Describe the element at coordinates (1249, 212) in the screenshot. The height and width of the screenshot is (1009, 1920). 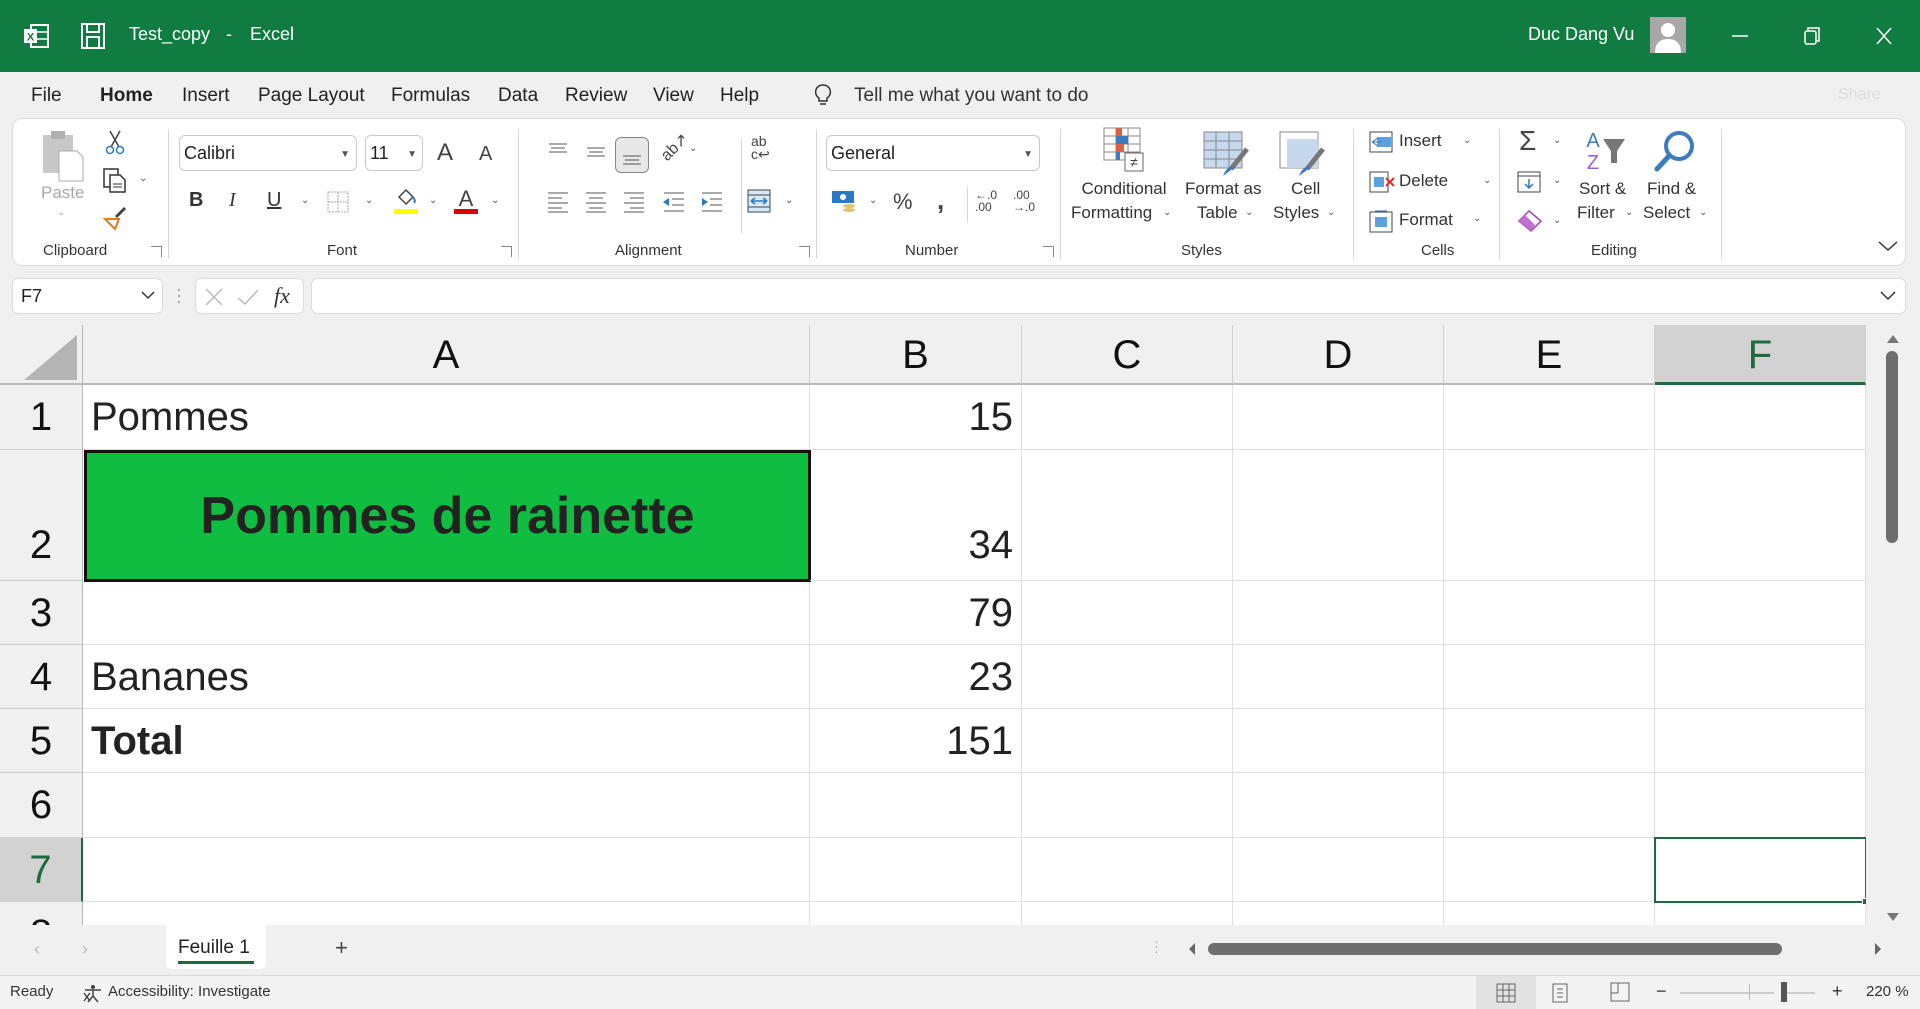
I see `format-as-table-dropdown-icon: ⌄` at that location.